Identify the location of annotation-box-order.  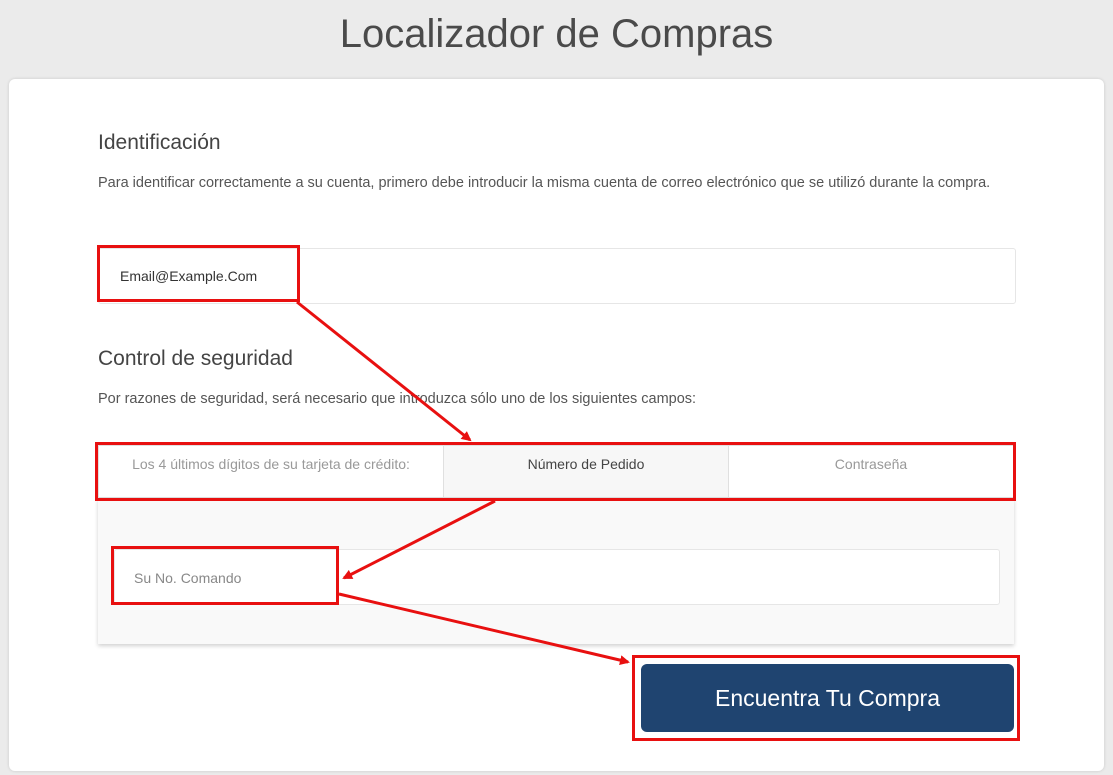
(225, 575).